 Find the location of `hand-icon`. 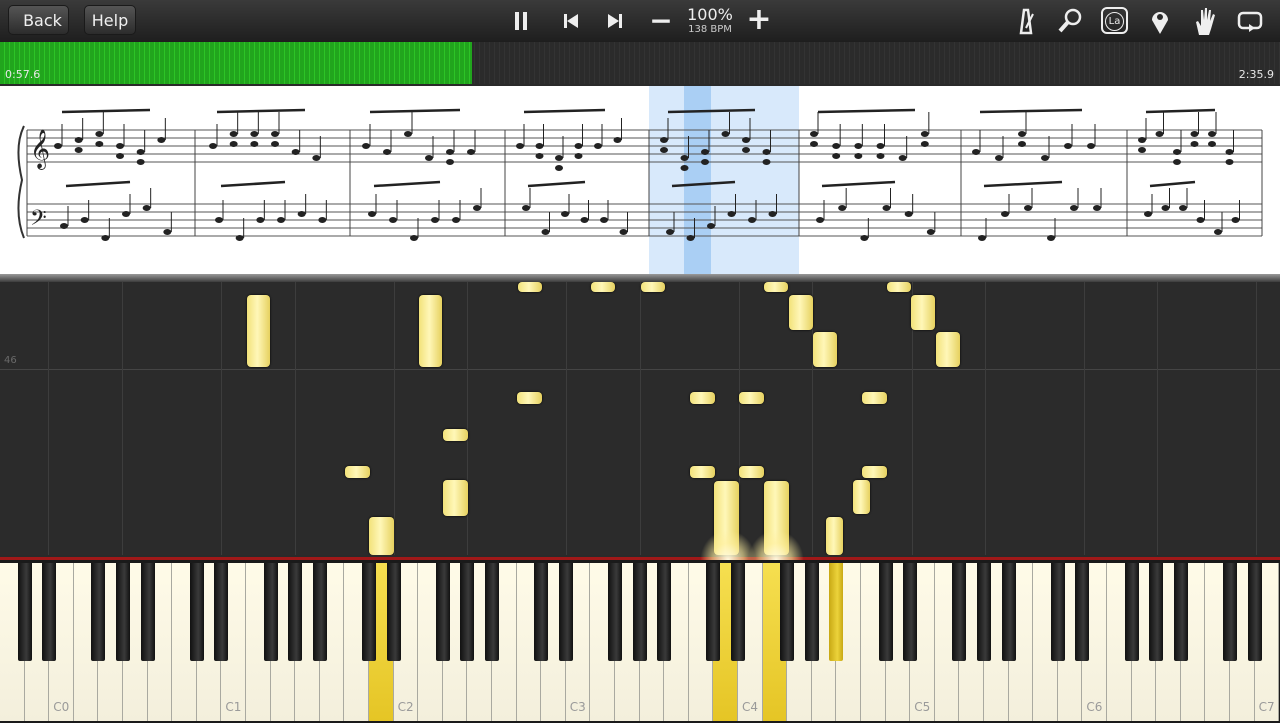

hand-icon is located at coordinates (1205, 21).